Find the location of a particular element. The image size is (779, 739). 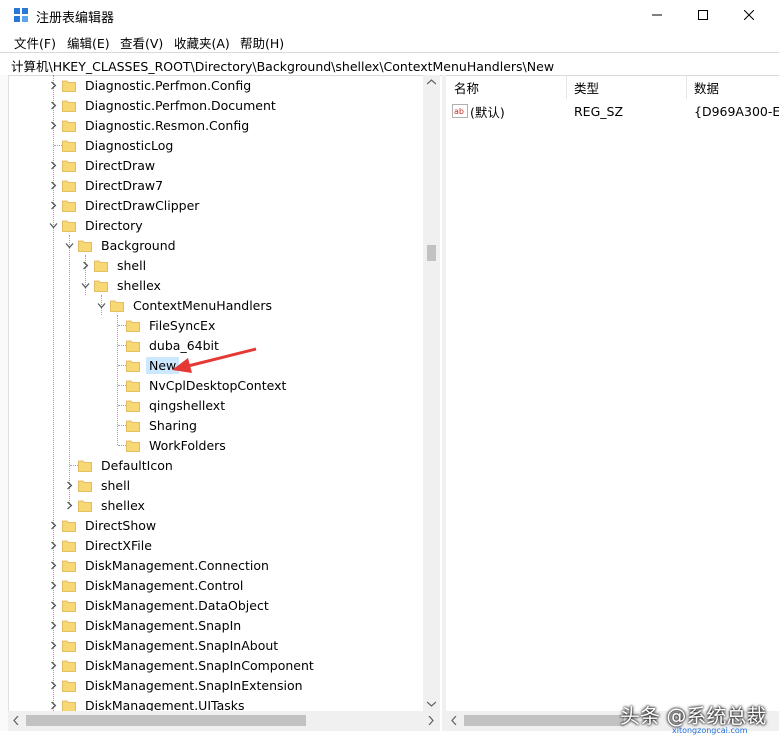

tree-item: DiskManagement.SnapInExtension is located at coordinates (184, 685).